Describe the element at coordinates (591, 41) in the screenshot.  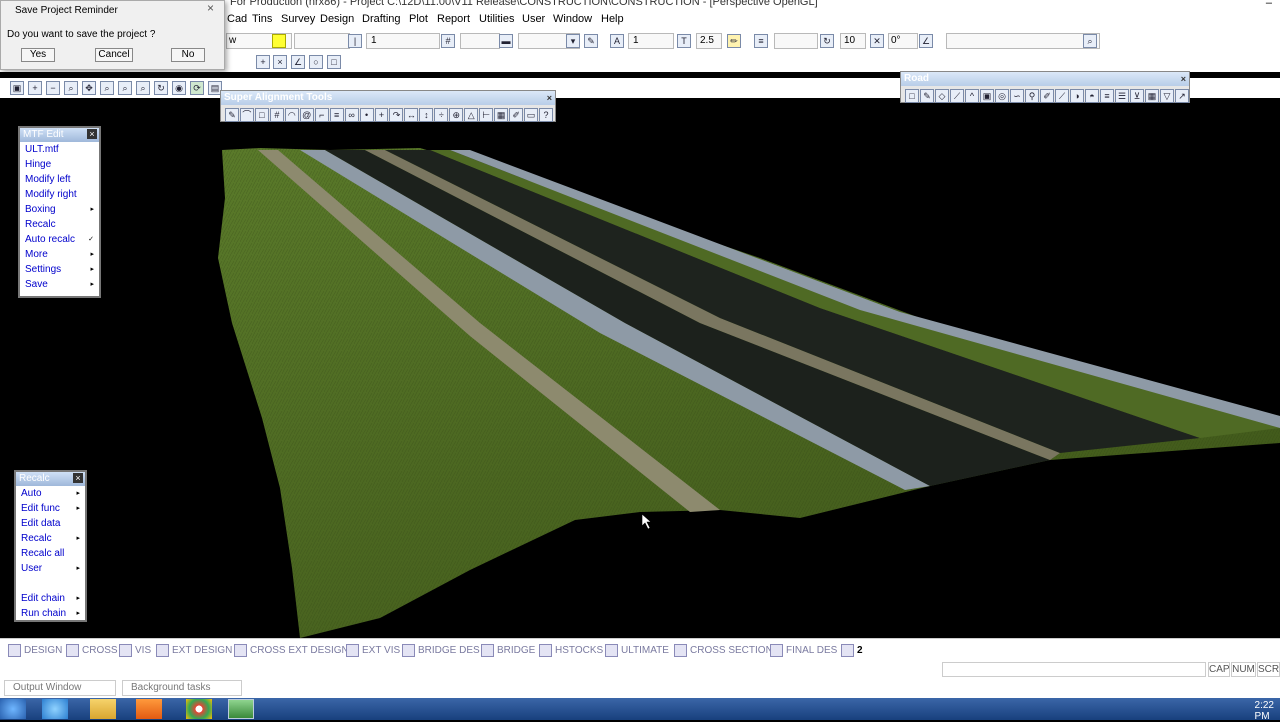
I see `pen-icon: ✎` at that location.